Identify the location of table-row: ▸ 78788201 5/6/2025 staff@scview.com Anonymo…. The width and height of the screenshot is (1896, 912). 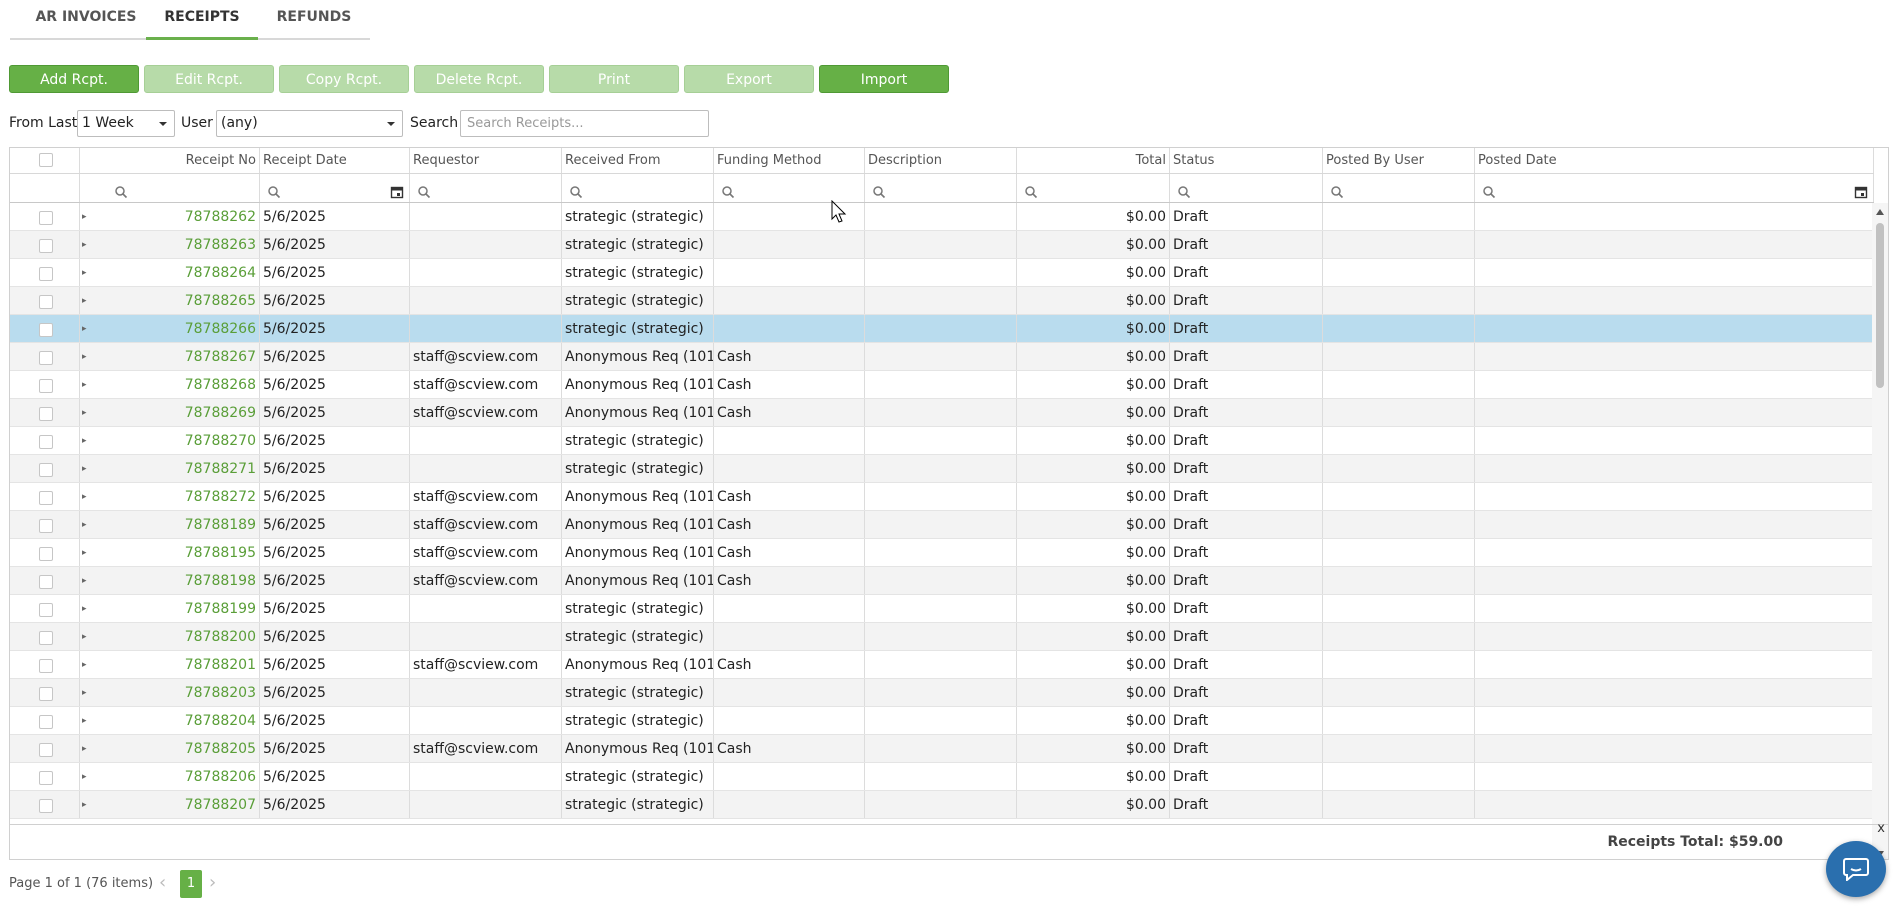
(942, 665).